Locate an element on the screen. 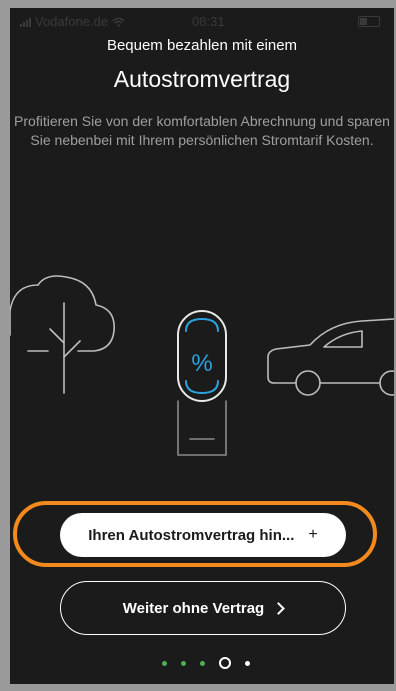 Image resolution: width=396 pixels, height=691 pixels. page-dot-current is located at coordinates (225, 663).